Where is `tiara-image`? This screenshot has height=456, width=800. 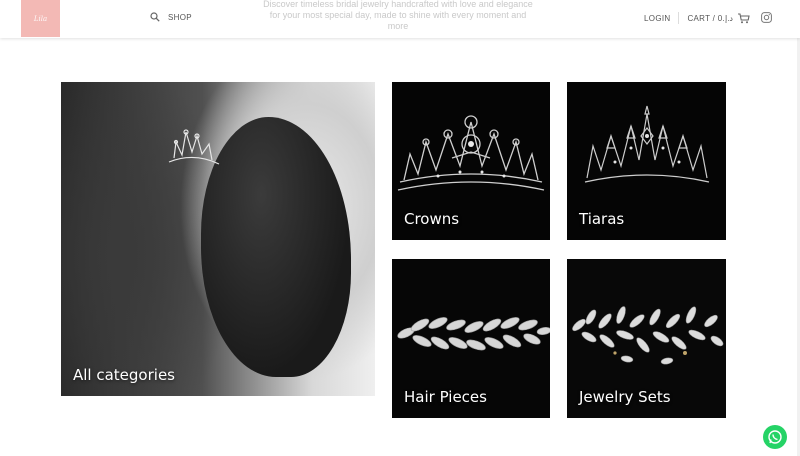
tiara-image is located at coordinates (194, 147).